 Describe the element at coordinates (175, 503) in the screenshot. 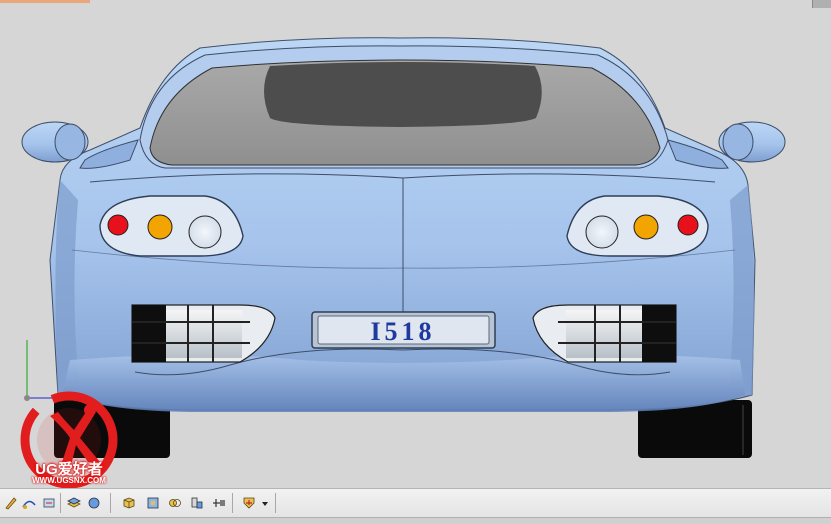

I see `assembly-icon` at that location.